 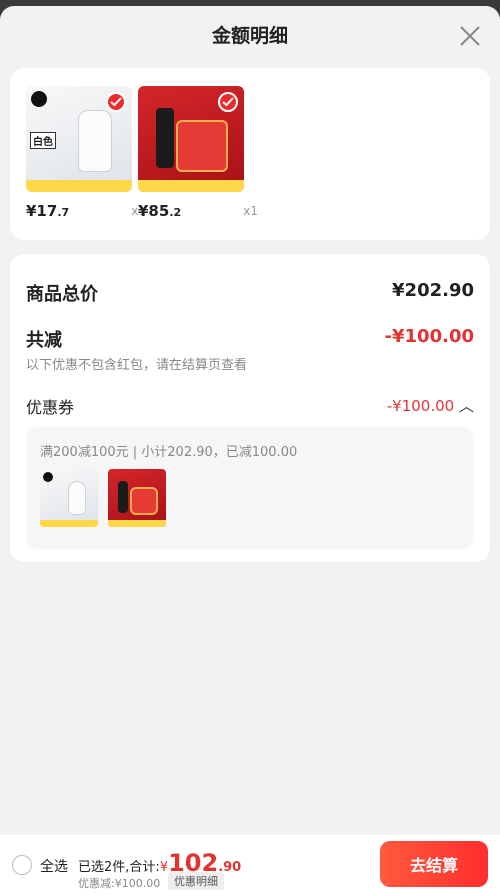 What do you see at coordinates (169, 452) in the screenshot?
I see `coupon-detail-text: 满200减100元 | 小计202.90，已减100.00` at bounding box center [169, 452].